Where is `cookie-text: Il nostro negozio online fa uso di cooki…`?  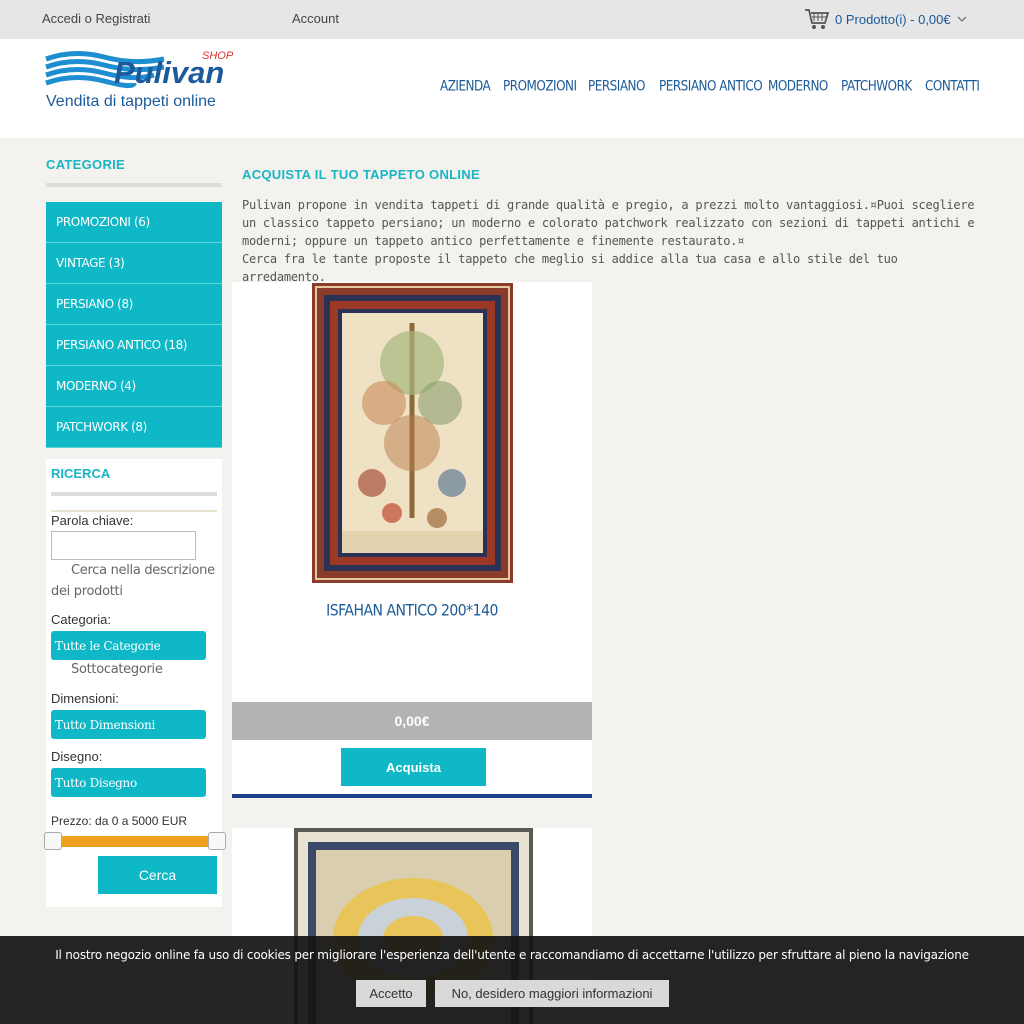 cookie-text: Il nostro negozio online fa uso di cooki… is located at coordinates (512, 955).